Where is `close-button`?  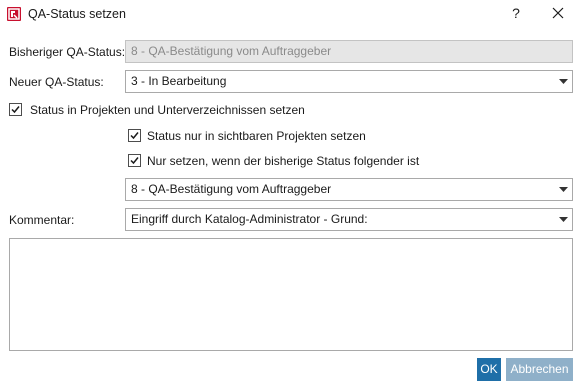 close-button is located at coordinates (558, 13).